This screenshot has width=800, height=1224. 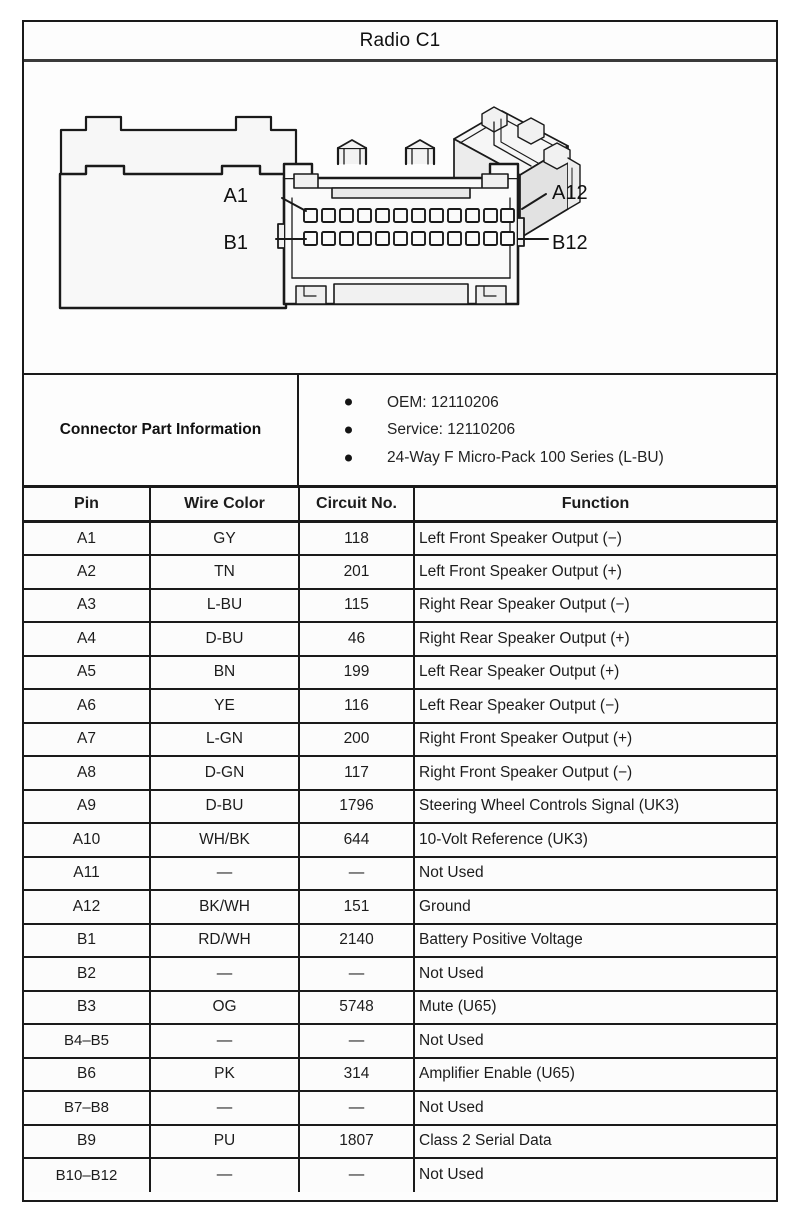 I want to click on connector-part-information-item: Service: 12110206, so click(x=560, y=430).